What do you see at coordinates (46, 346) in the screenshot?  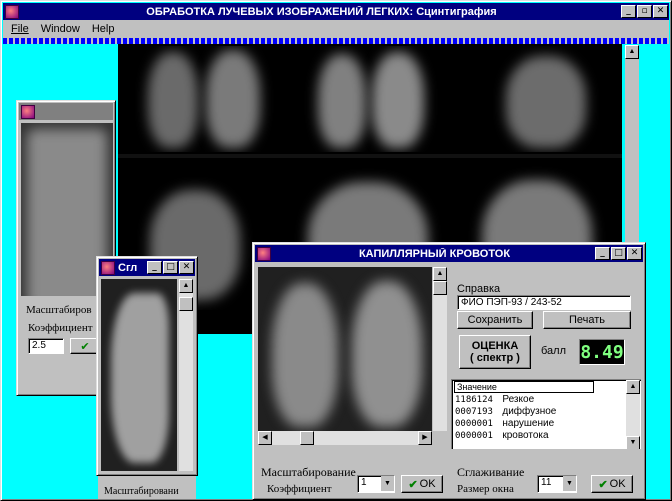 I see `left-coef-field: 2.5` at bounding box center [46, 346].